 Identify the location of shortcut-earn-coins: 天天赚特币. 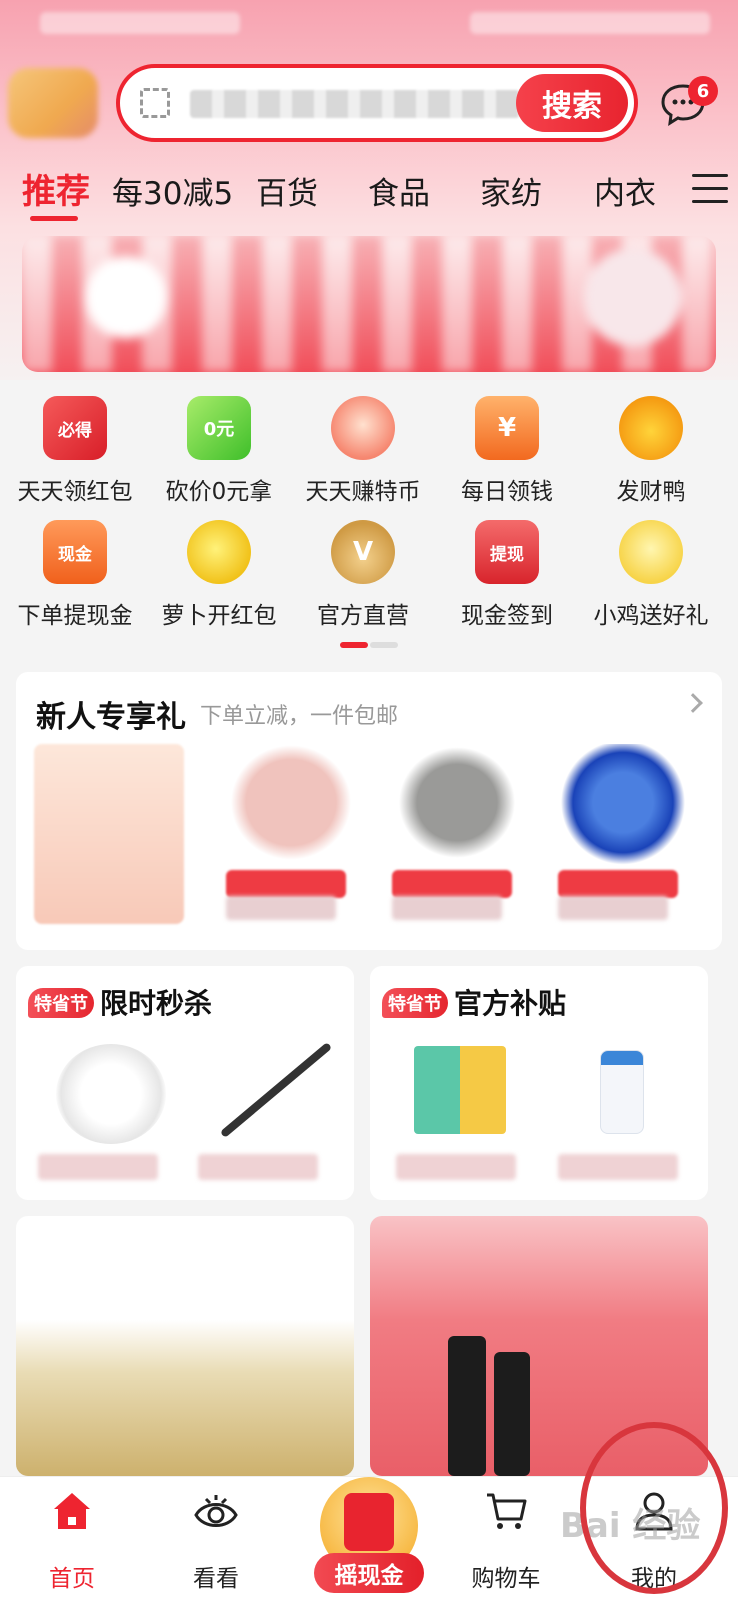
(363, 449).